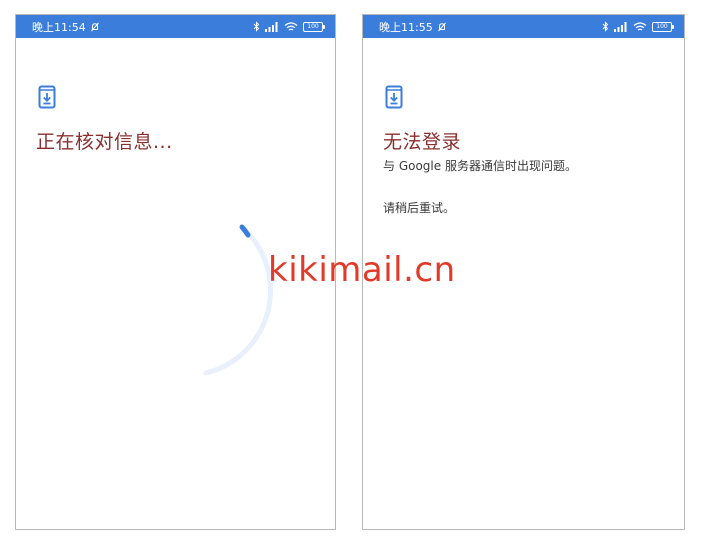  I want to click on retry-message: 请稍后重试。, so click(419, 208).